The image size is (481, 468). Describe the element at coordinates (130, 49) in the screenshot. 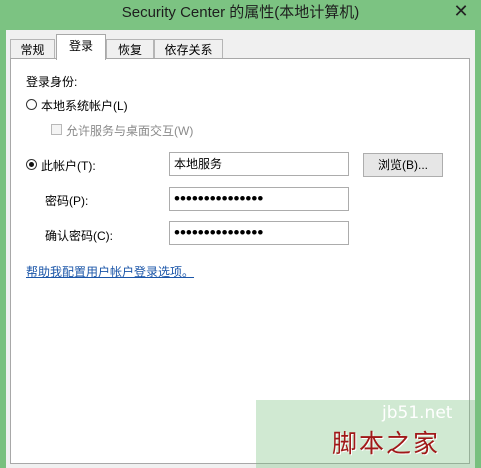

I see `tab-recovery: 恢复` at that location.